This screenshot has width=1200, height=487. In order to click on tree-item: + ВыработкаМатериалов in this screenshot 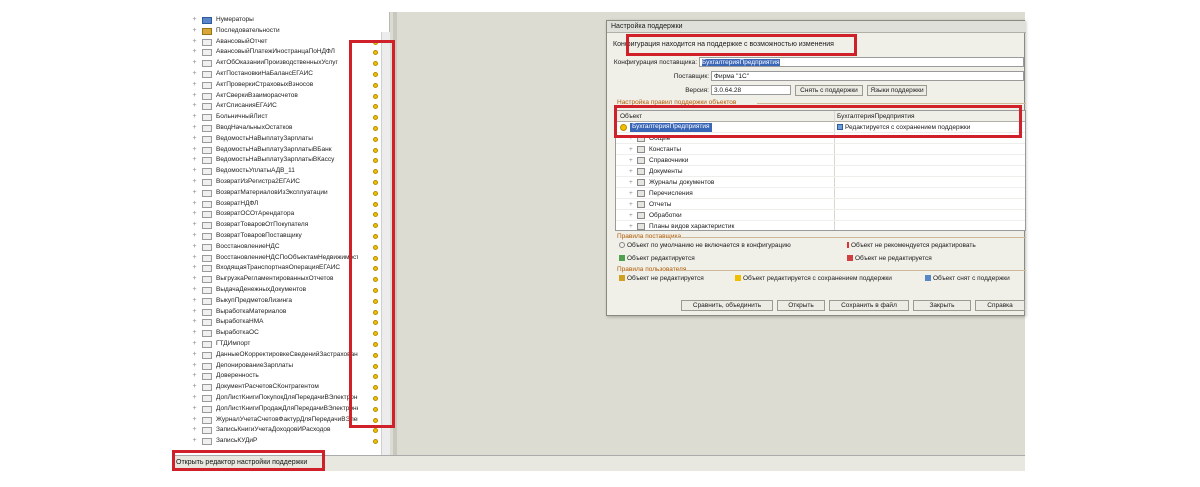, I will do `click(280, 312)`.